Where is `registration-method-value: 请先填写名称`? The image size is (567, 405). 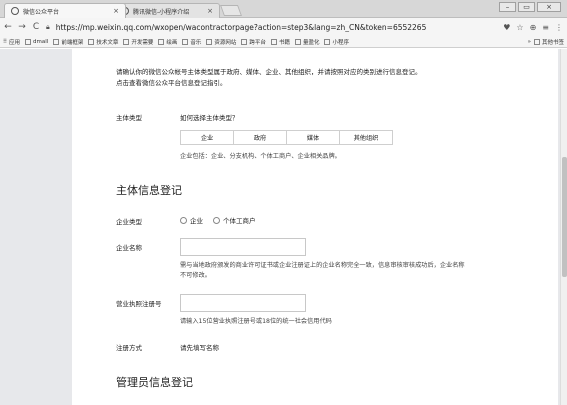 registration-method-value: 请先填写名称 is located at coordinates (199, 348).